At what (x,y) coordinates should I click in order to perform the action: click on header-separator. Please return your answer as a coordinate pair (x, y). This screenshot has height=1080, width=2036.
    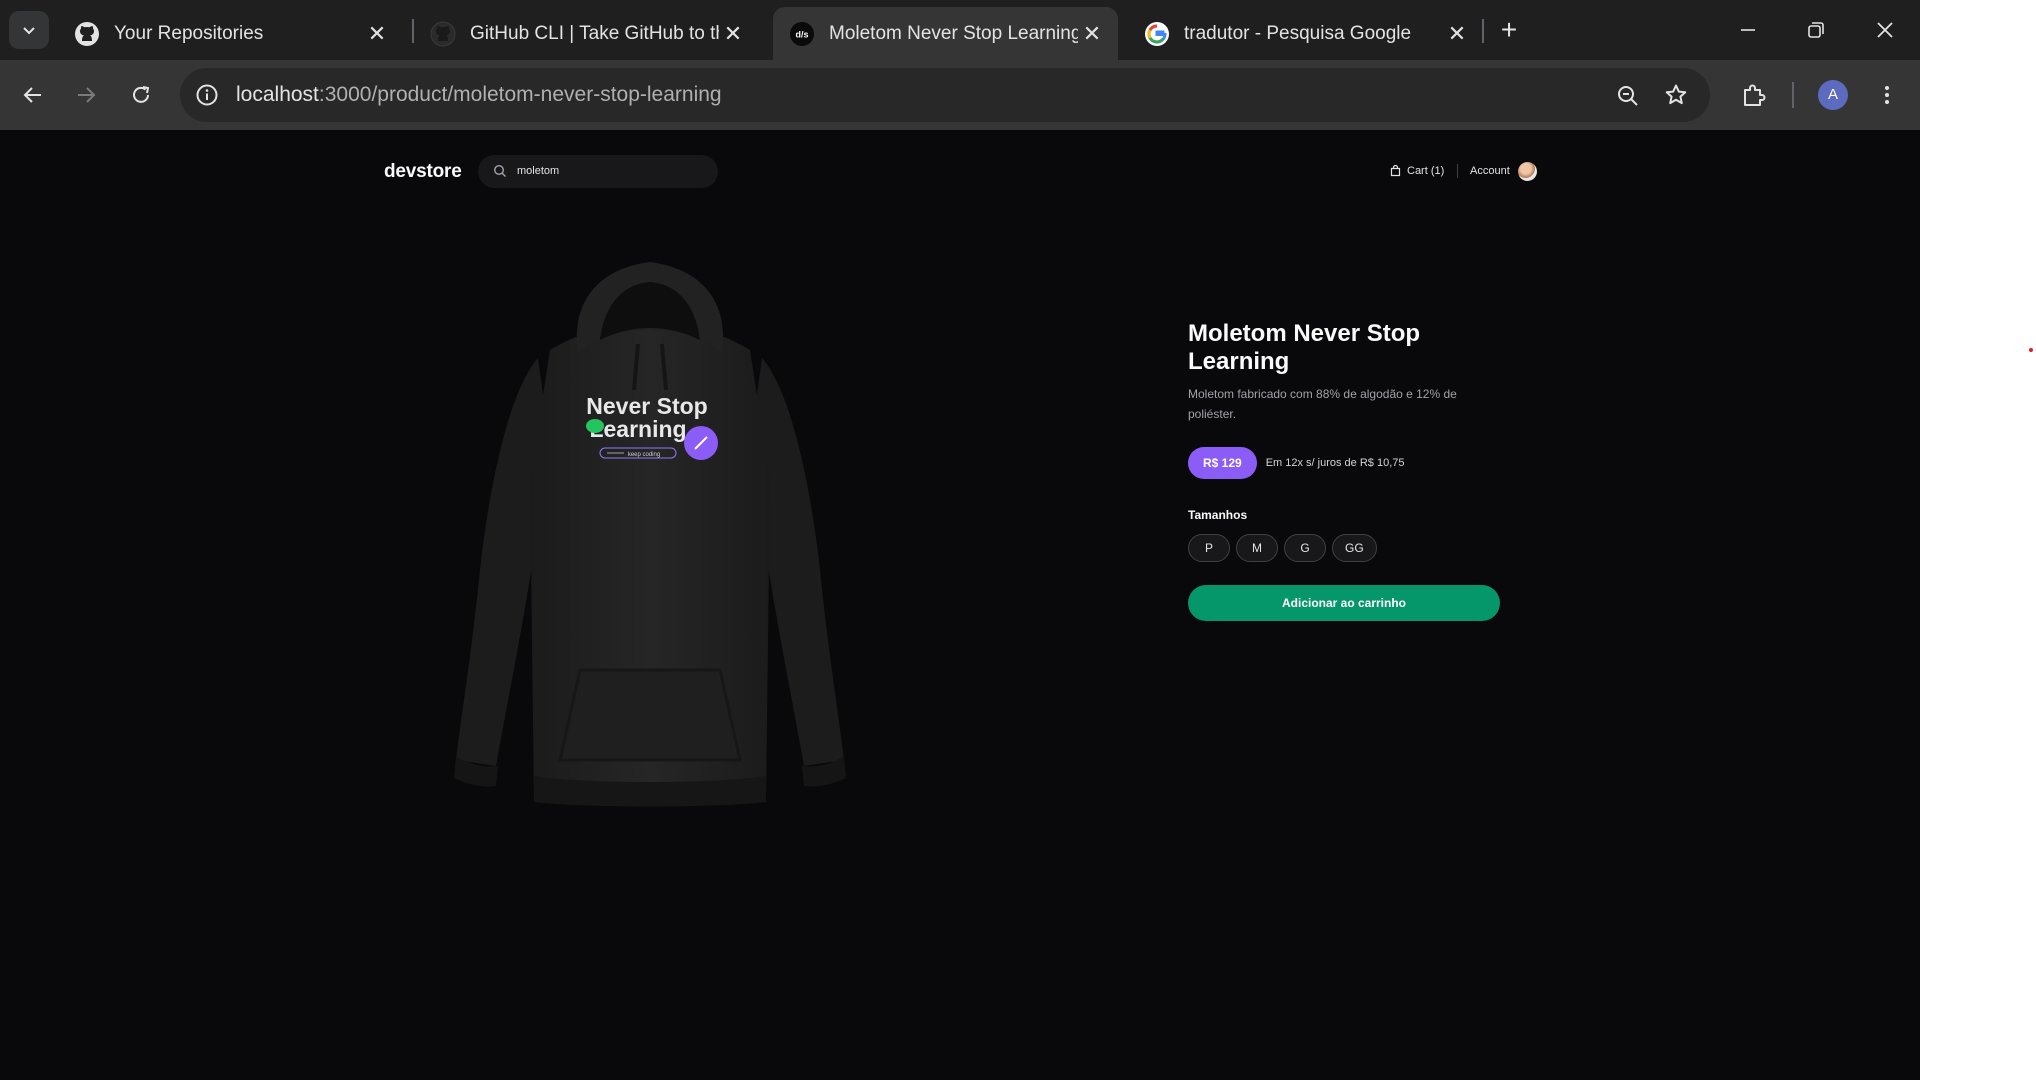
    Looking at the image, I should click on (1457, 171).